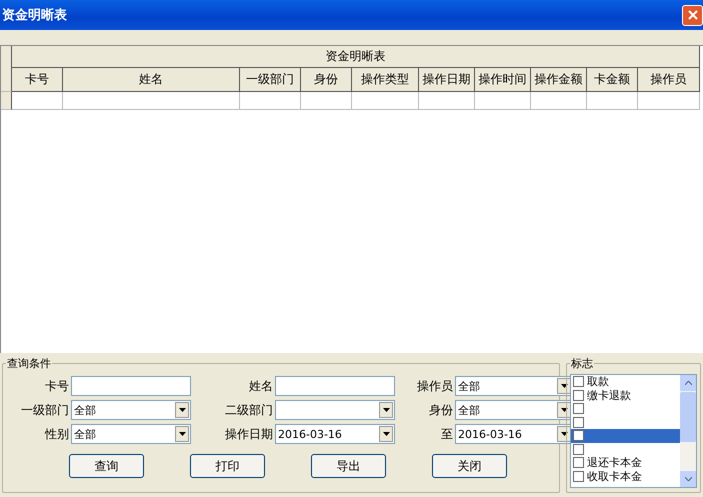 The width and height of the screenshot is (703, 497). What do you see at coordinates (669, 80) in the screenshot?
I see `column-header: 操作员` at bounding box center [669, 80].